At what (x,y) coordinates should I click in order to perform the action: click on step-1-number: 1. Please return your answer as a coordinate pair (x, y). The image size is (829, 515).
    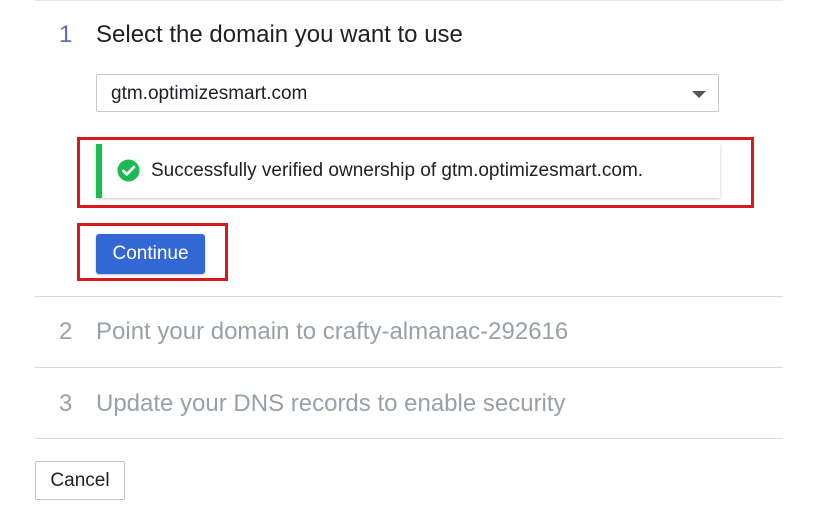
    Looking at the image, I should click on (66, 34).